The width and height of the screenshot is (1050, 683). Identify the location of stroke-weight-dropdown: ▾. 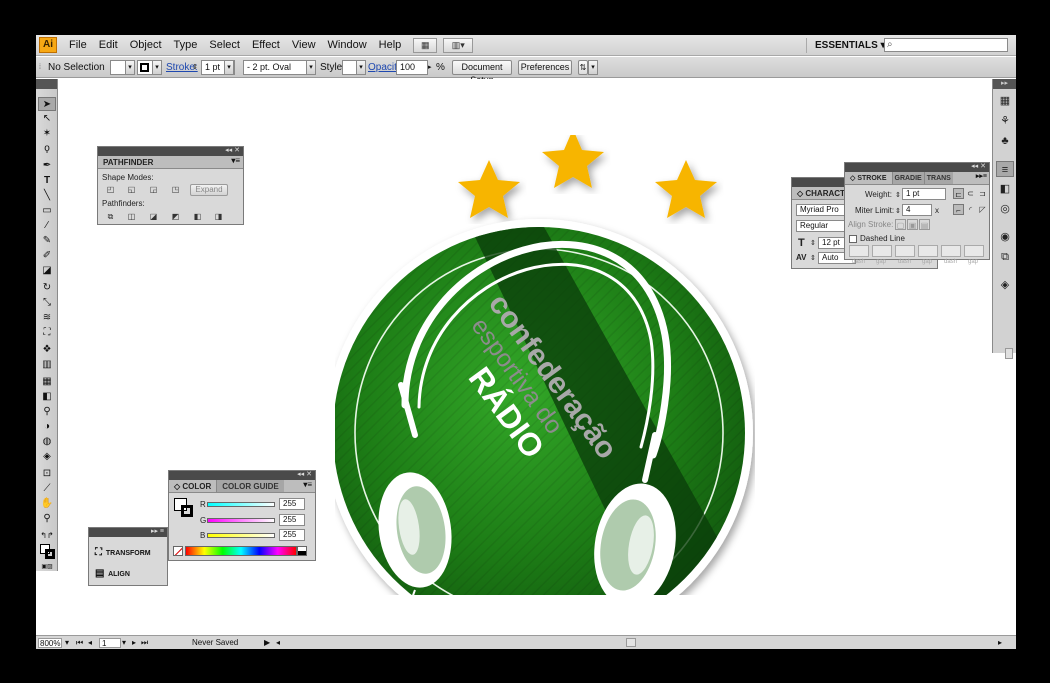
(229, 67).